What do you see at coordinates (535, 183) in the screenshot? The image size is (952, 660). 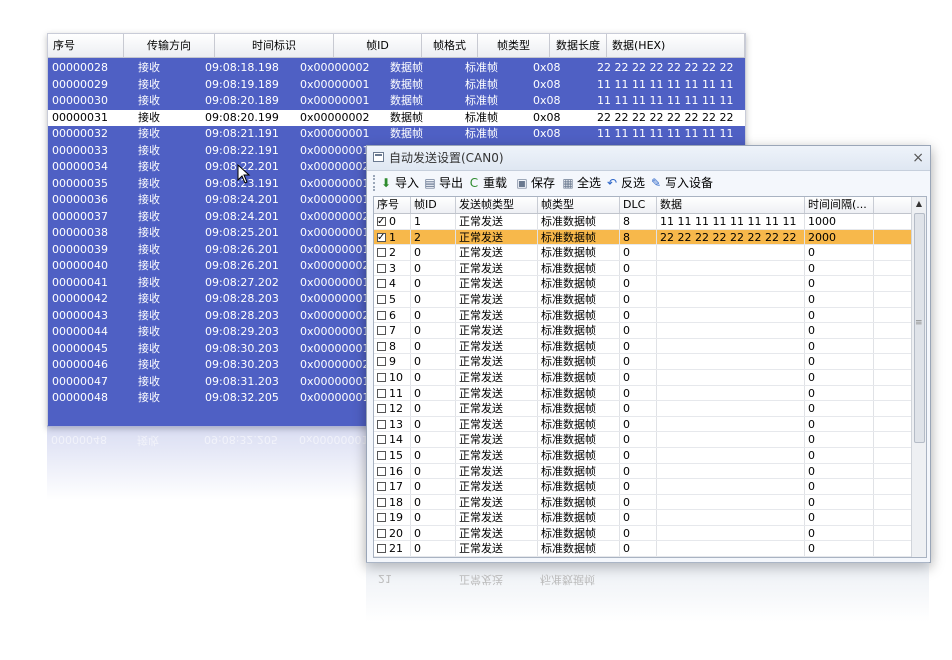 I see `toolbar-button-3: ▣ 保存` at bounding box center [535, 183].